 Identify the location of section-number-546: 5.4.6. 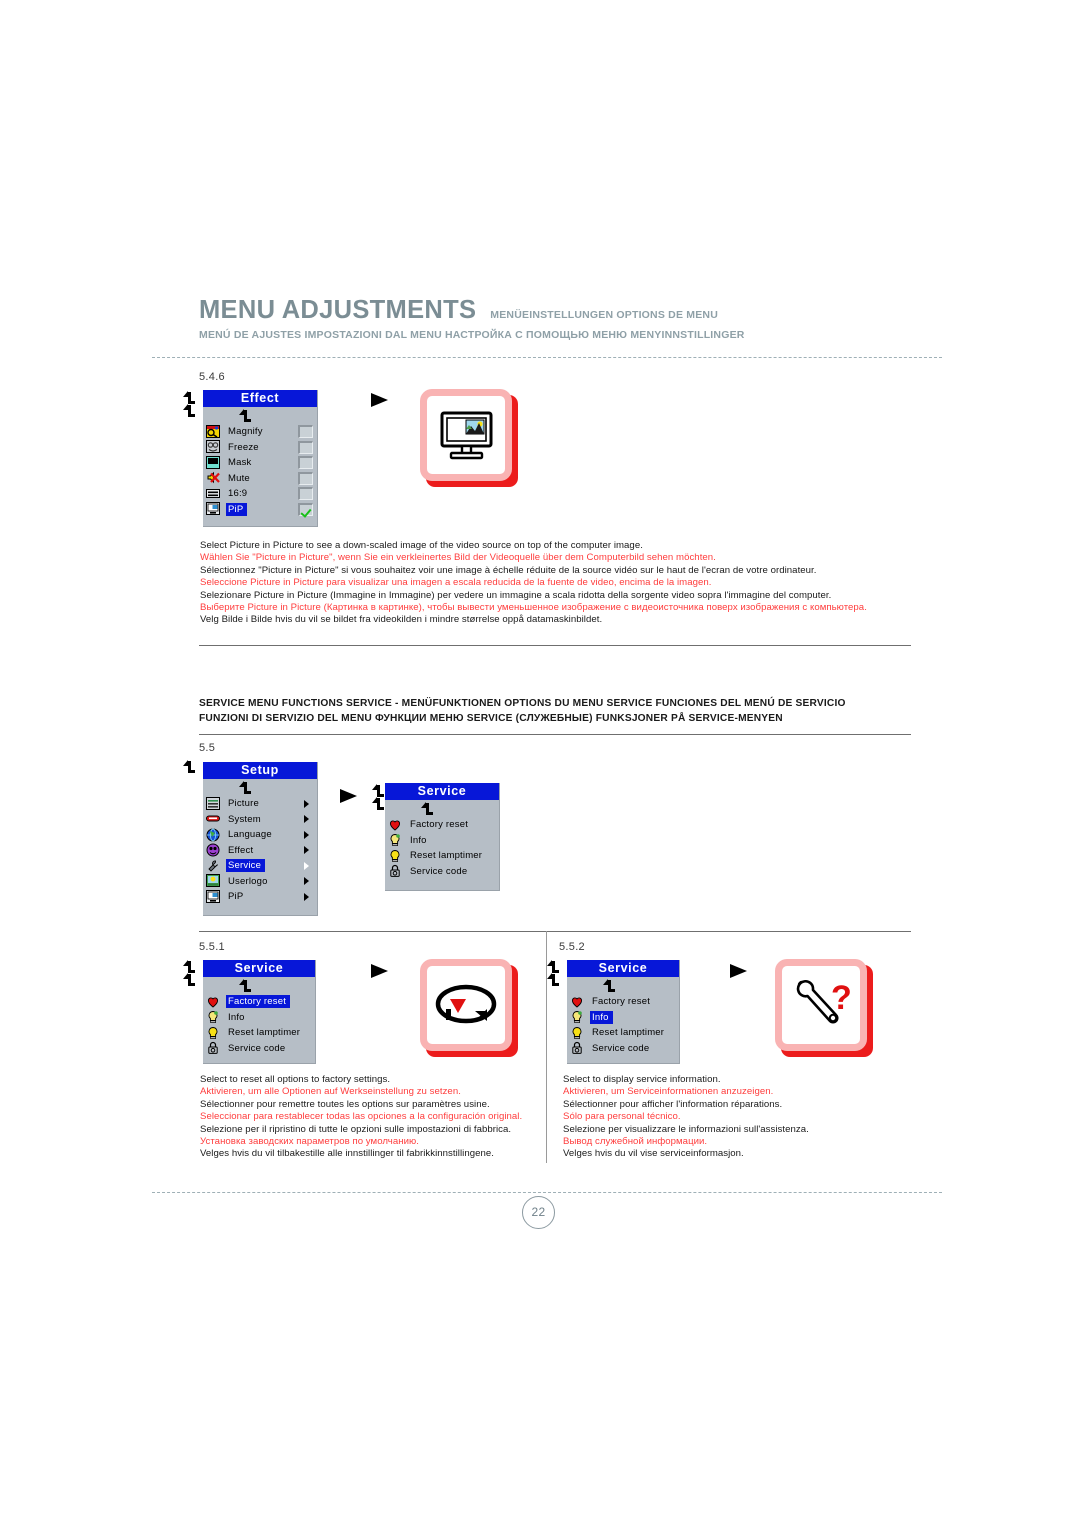
(212, 377).